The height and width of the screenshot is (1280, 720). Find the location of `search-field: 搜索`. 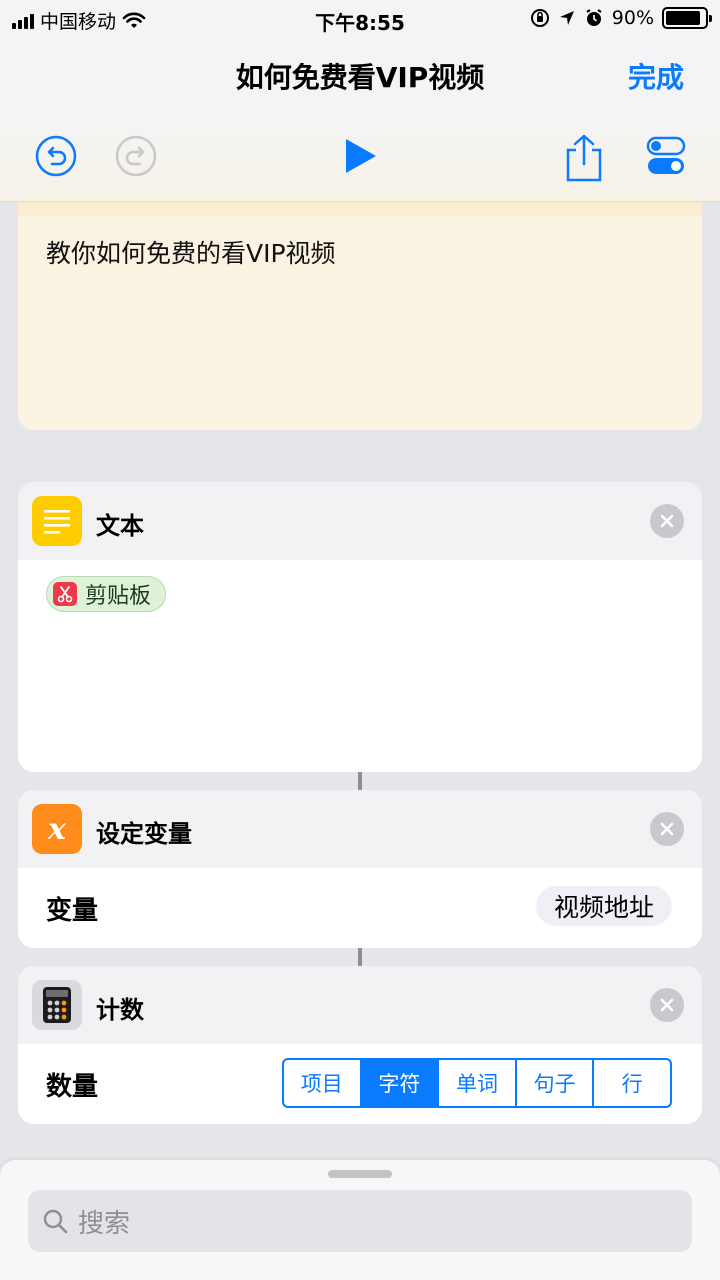

search-field: 搜索 is located at coordinates (360, 1221).